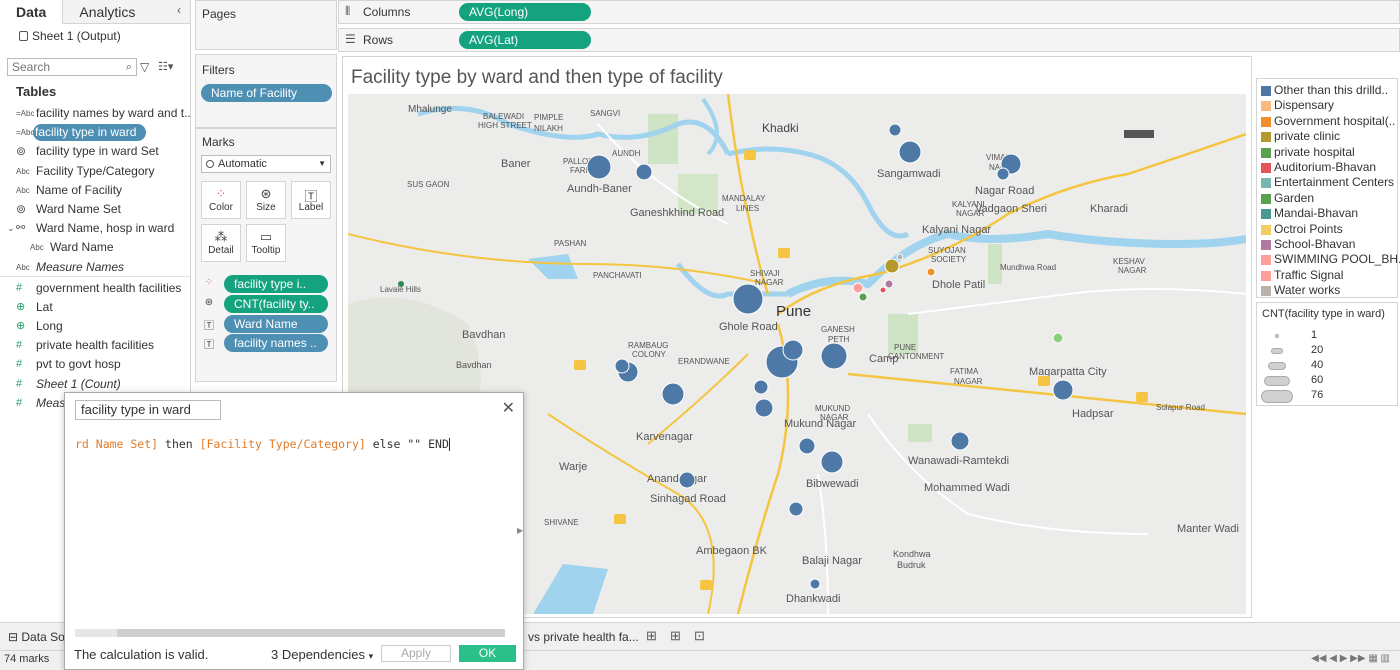  What do you see at coordinates (651, 636) in the screenshot?
I see `new-sheet-icon: ⊞` at bounding box center [651, 636].